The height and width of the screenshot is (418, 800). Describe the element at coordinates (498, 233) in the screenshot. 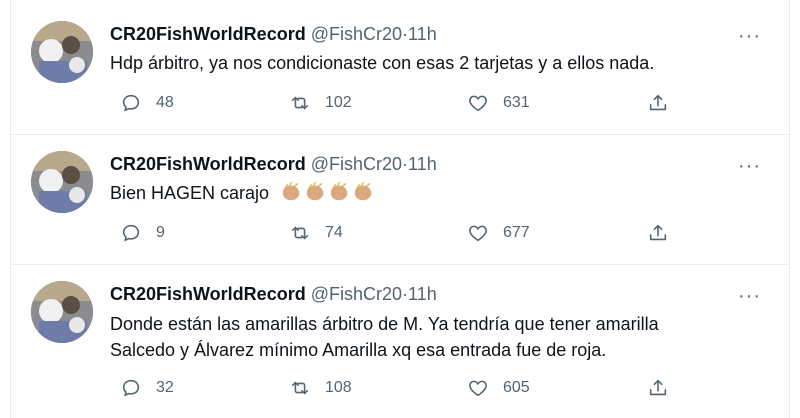

I see `like-button: 677` at that location.